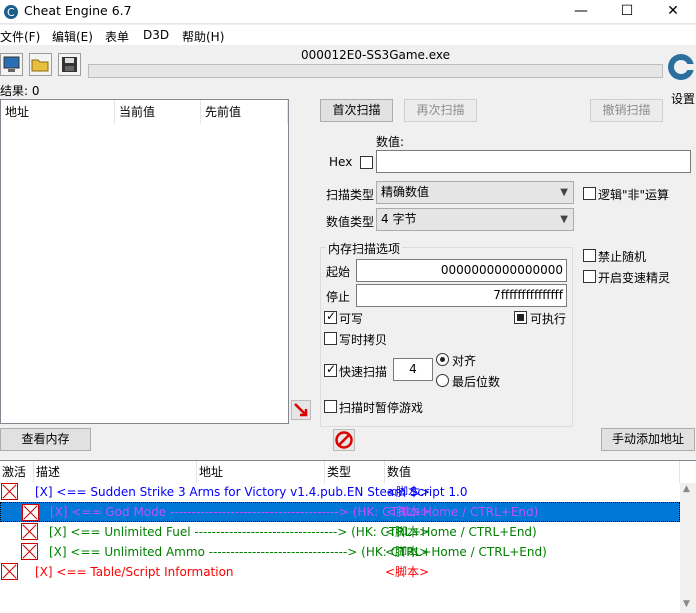 The height and width of the screenshot is (613, 696). What do you see at coordinates (648, 439) in the screenshot?
I see `add-address-button: 手动添加地址` at bounding box center [648, 439].